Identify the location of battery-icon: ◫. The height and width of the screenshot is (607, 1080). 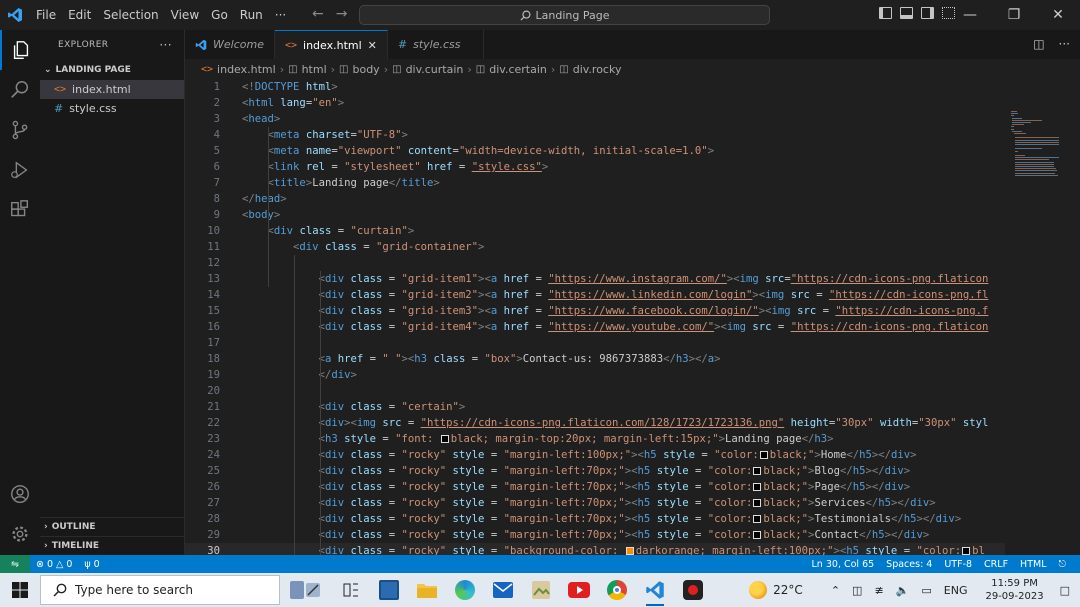
(857, 590).